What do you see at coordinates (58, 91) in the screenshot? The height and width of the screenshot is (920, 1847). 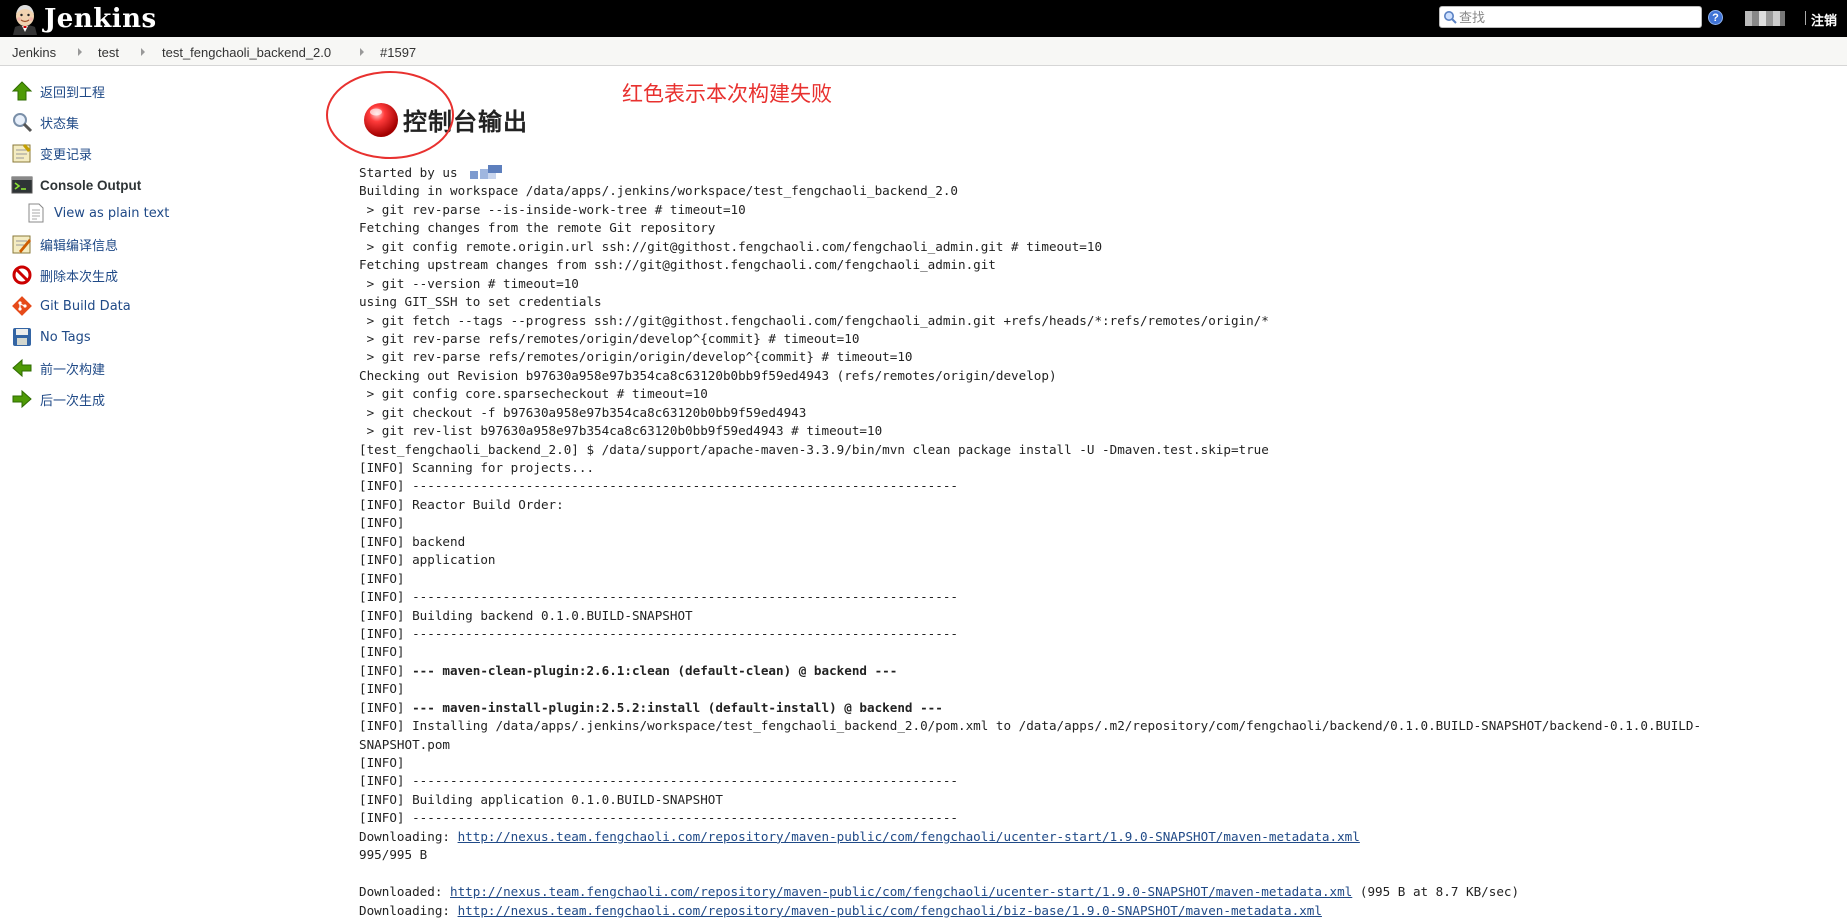 I see `sidebar-item-back-to-project: 返回到工程` at bounding box center [58, 91].